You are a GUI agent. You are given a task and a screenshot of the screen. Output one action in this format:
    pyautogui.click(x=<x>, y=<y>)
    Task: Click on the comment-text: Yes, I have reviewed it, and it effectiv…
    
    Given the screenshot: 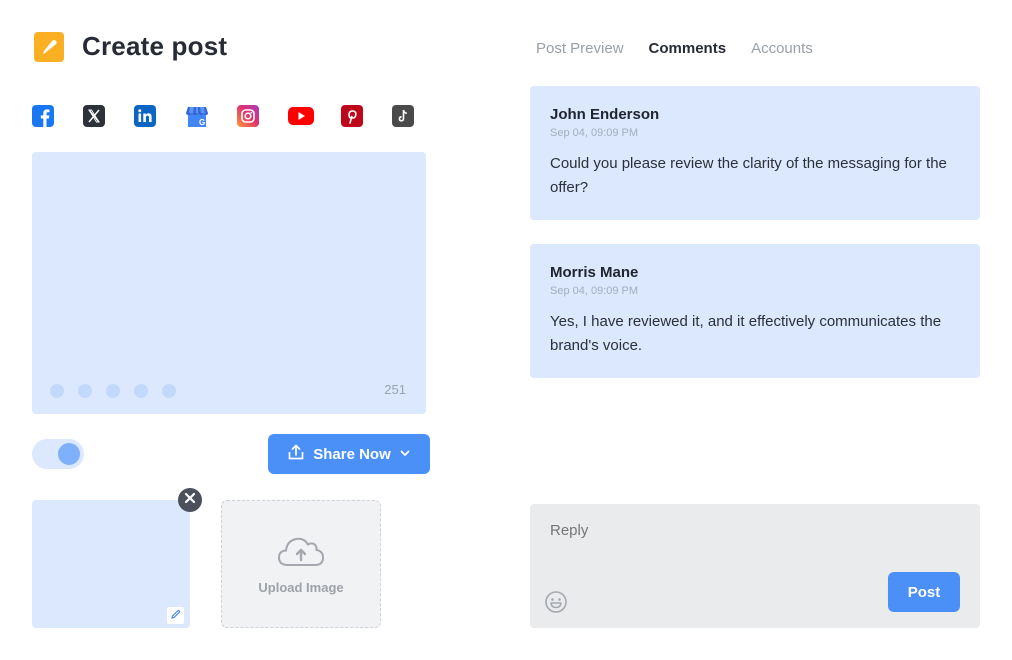 What is the action you would take?
    pyautogui.click(x=746, y=333)
    